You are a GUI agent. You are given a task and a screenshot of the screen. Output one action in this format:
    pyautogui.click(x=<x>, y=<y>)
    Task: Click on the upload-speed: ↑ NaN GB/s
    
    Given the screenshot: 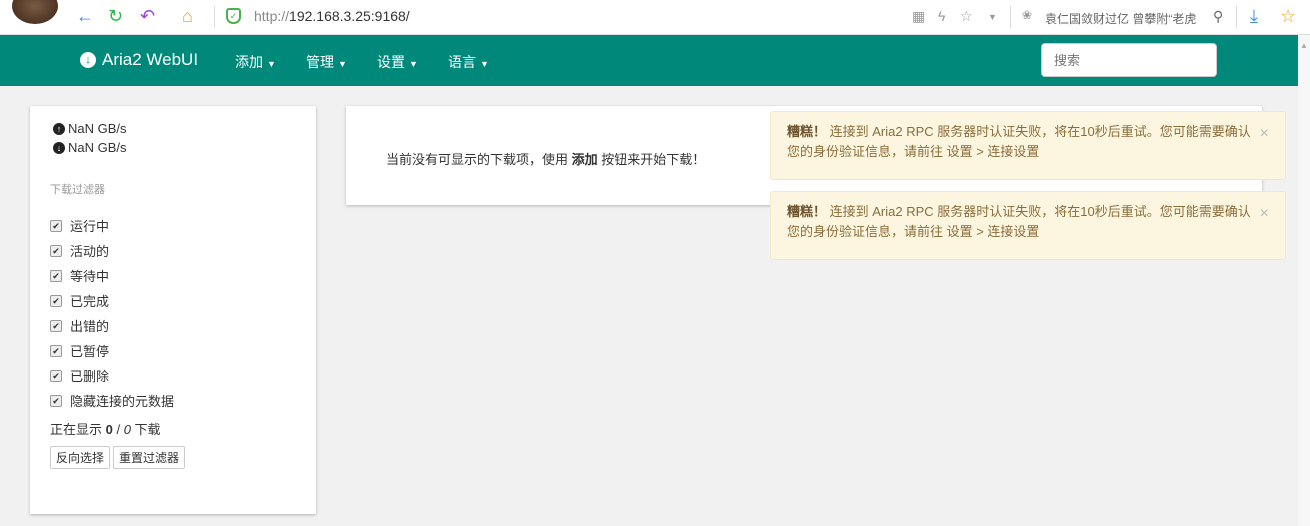 What is the action you would take?
    pyautogui.click(x=173, y=128)
    